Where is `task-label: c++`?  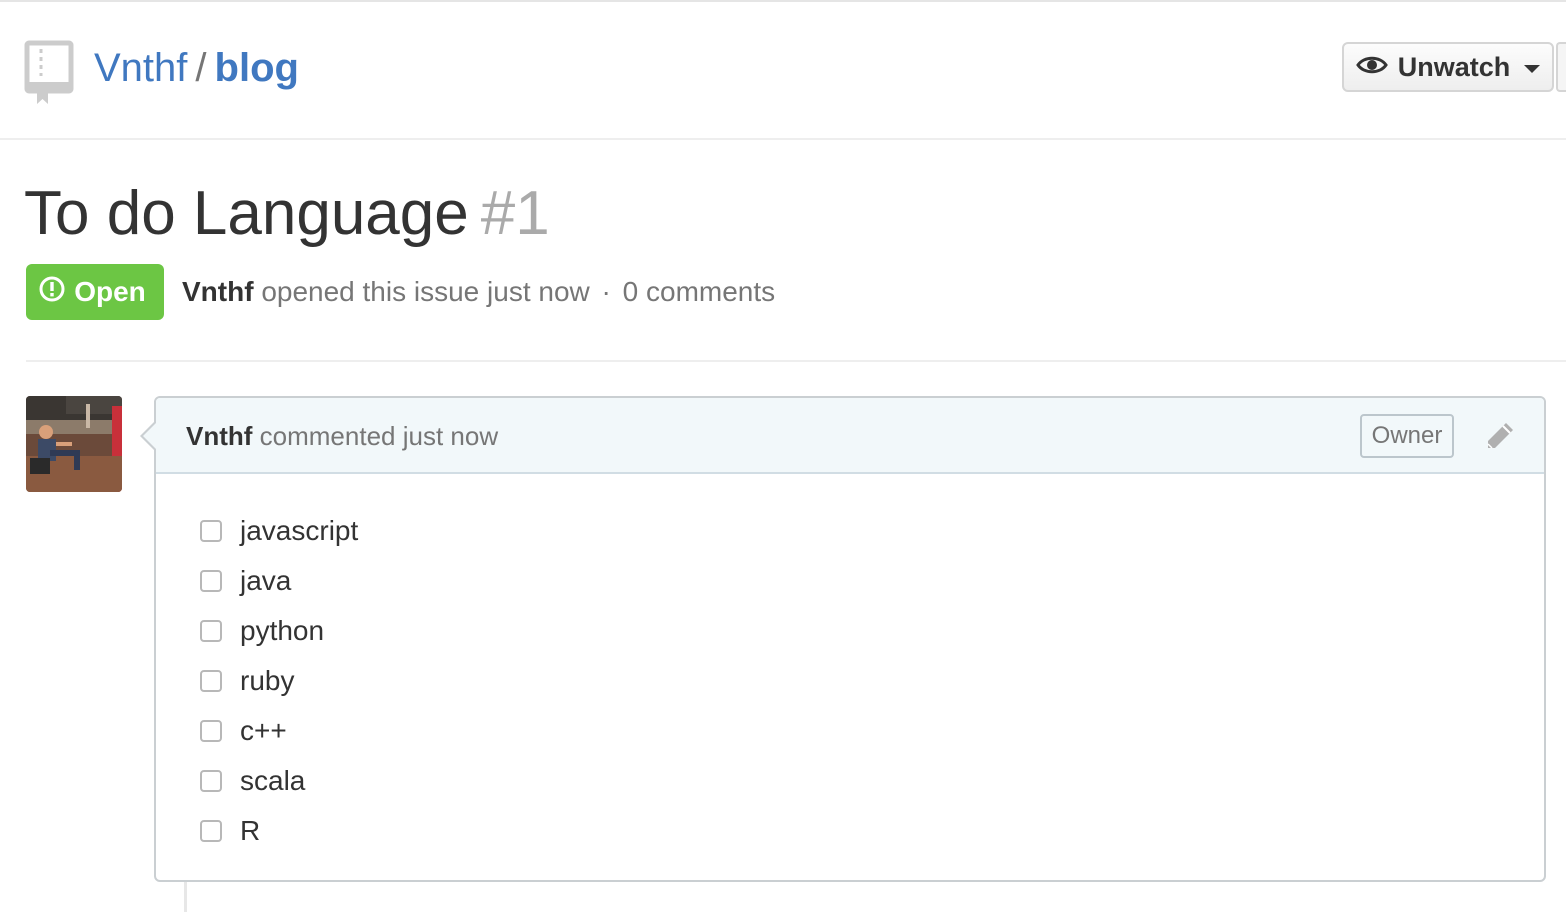 task-label: c++ is located at coordinates (263, 730).